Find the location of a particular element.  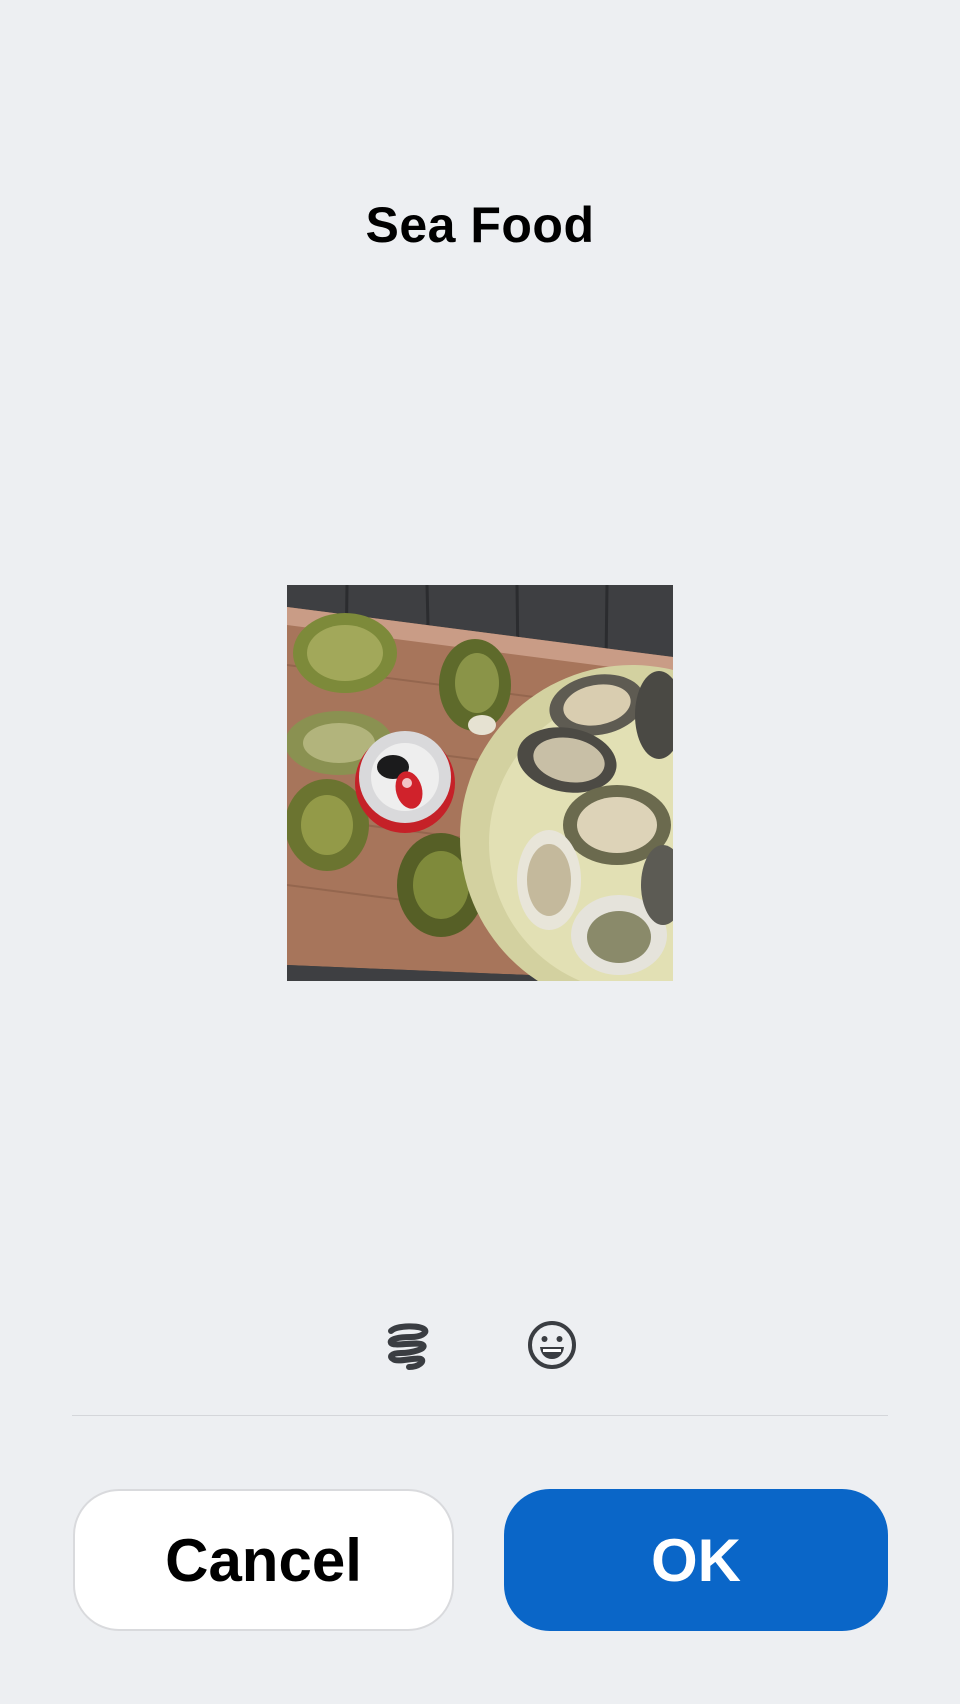

cancel-button: Cancel is located at coordinates (263, 1560).